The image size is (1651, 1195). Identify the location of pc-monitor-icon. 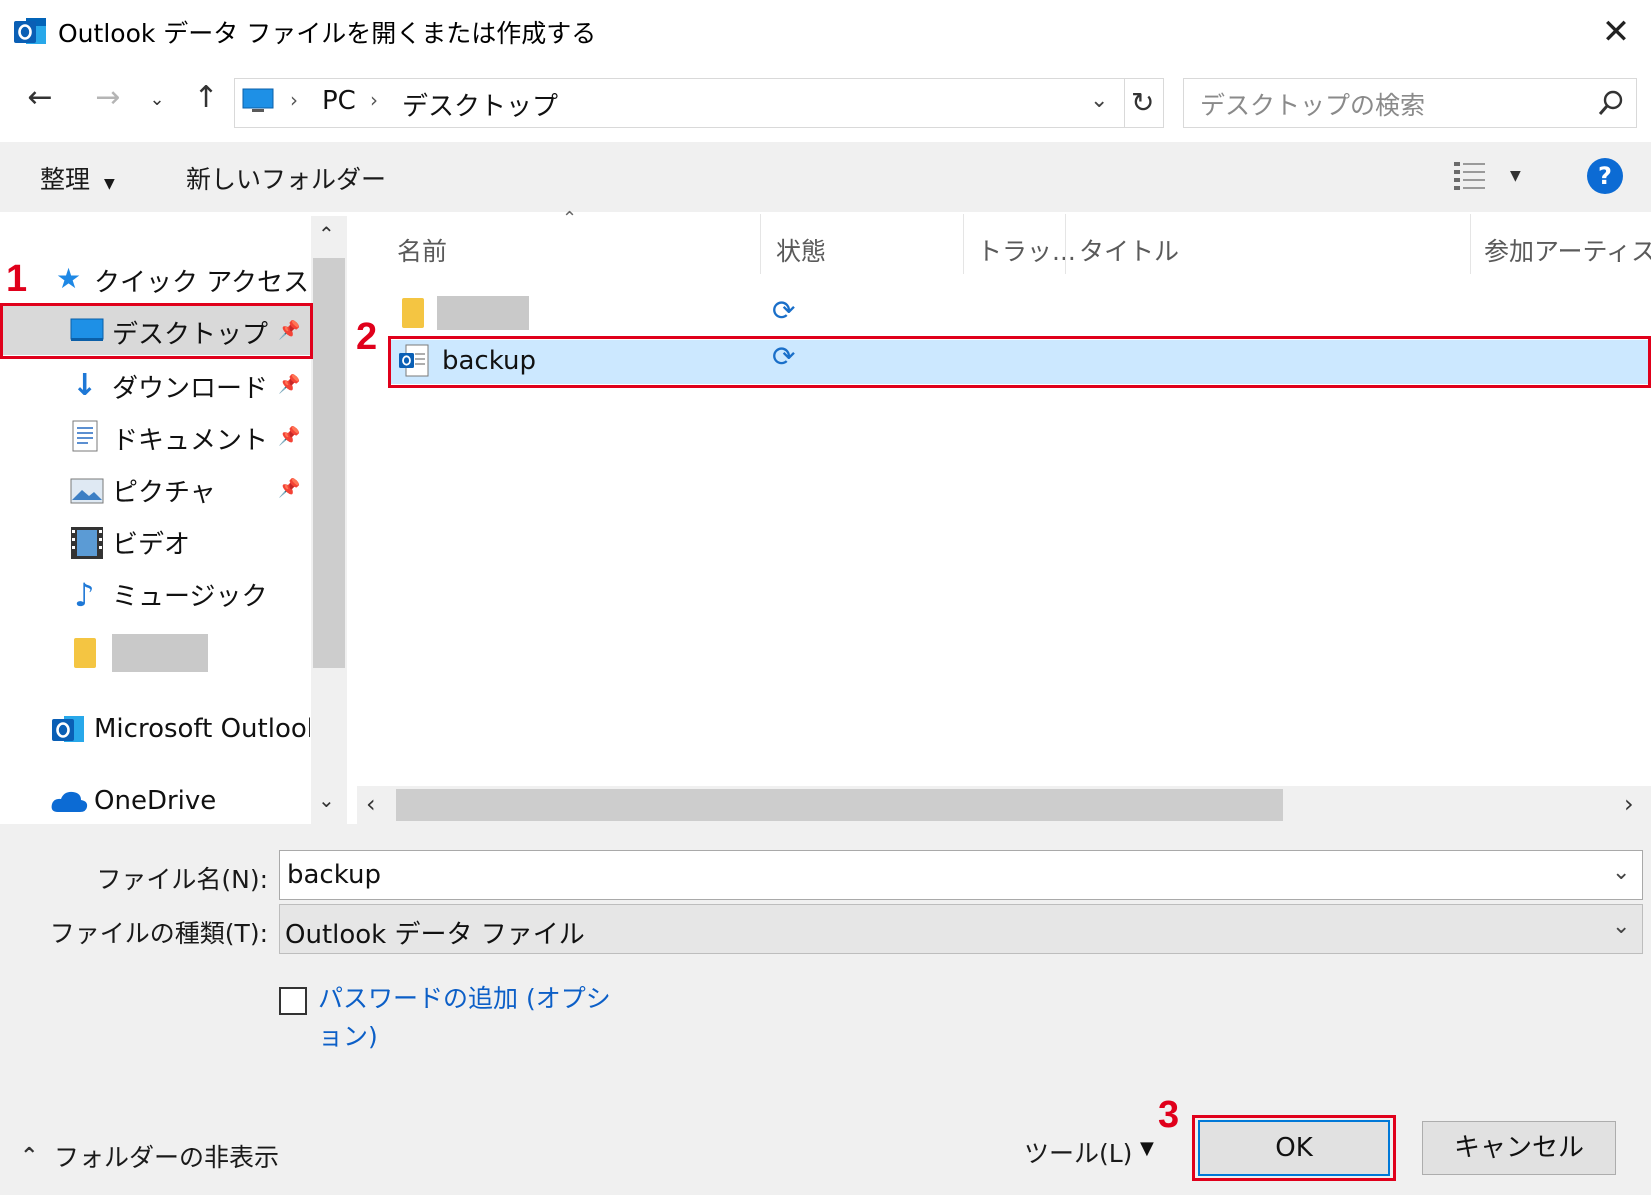
(258, 101).